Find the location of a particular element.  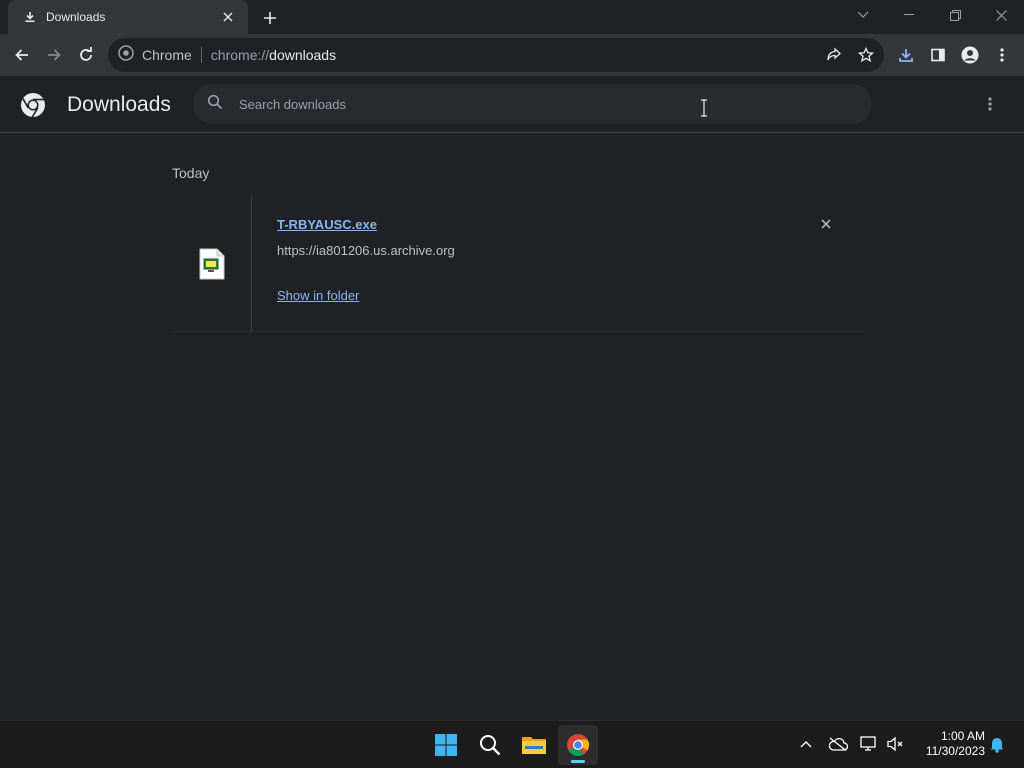

minimize-button is located at coordinates (909, 15).